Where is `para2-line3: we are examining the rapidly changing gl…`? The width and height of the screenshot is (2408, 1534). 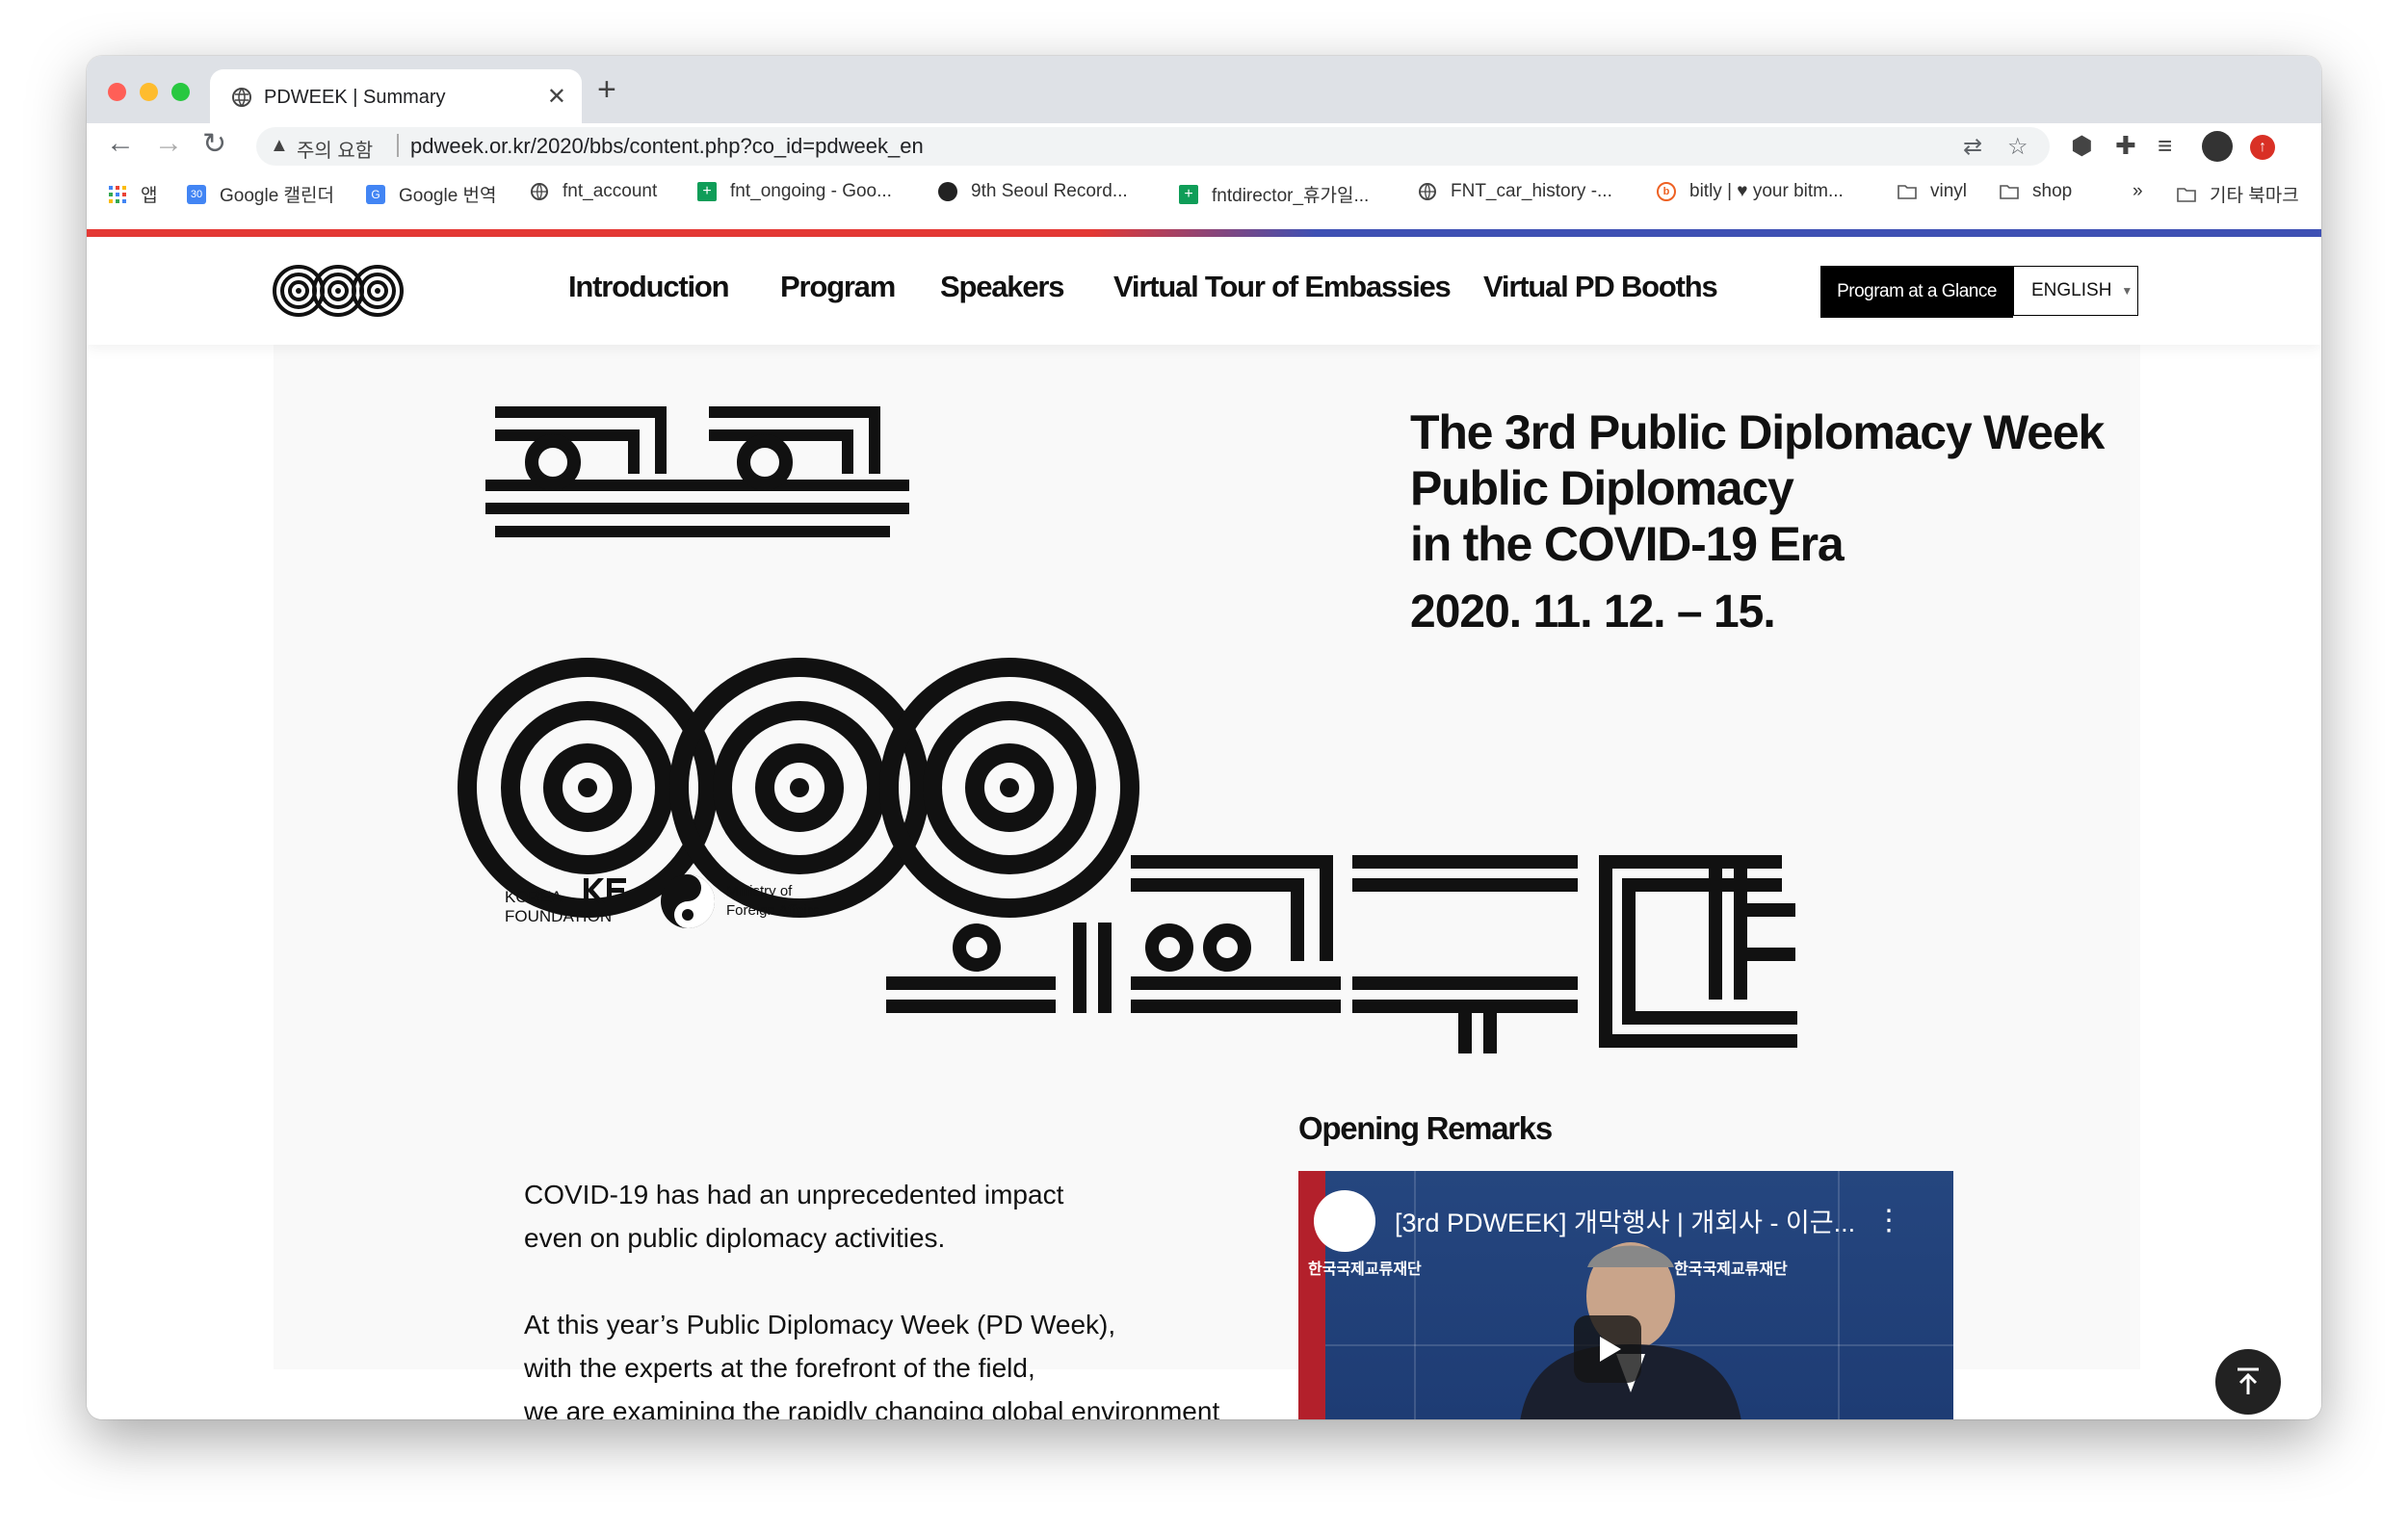
para2-line3: we are examining the rapidly changing gl… is located at coordinates (872, 1407).